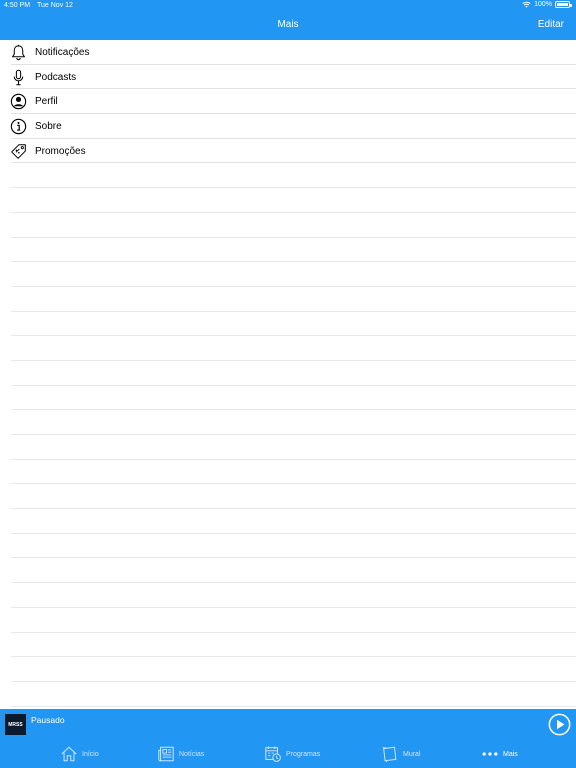  I want to click on board-icon, so click(389, 754).